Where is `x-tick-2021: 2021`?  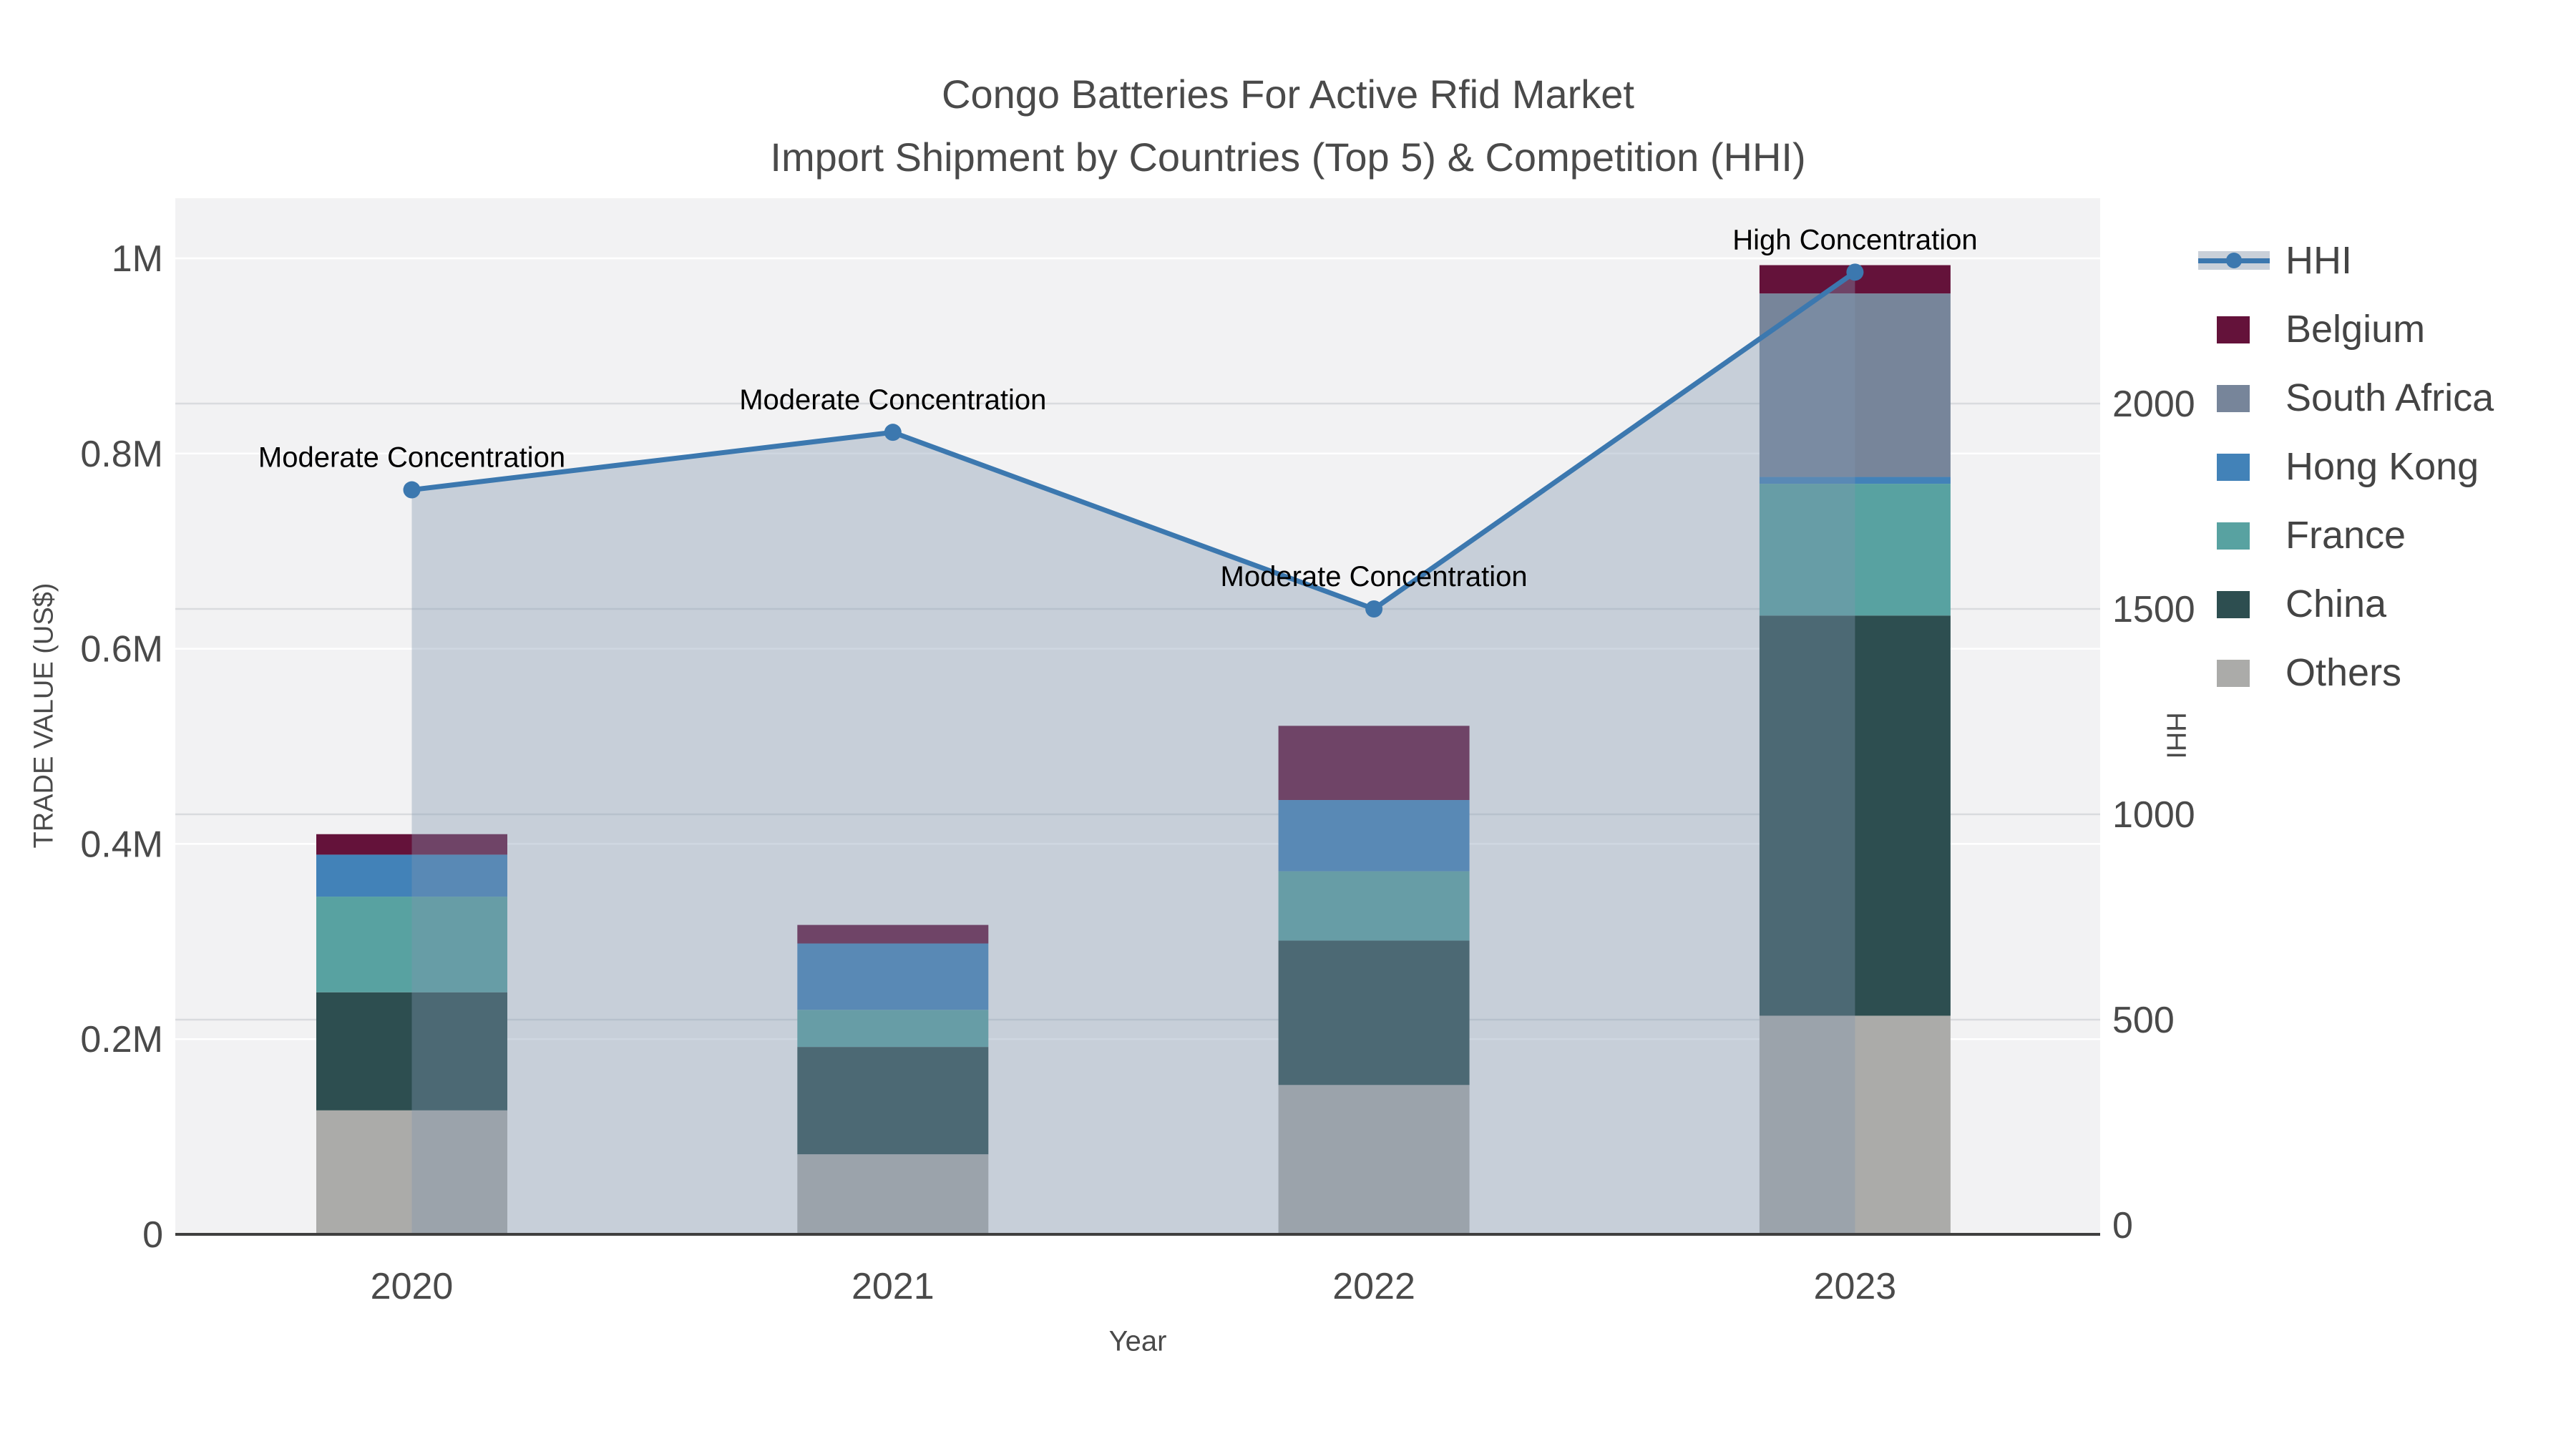 x-tick-2021: 2021 is located at coordinates (894, 1286).